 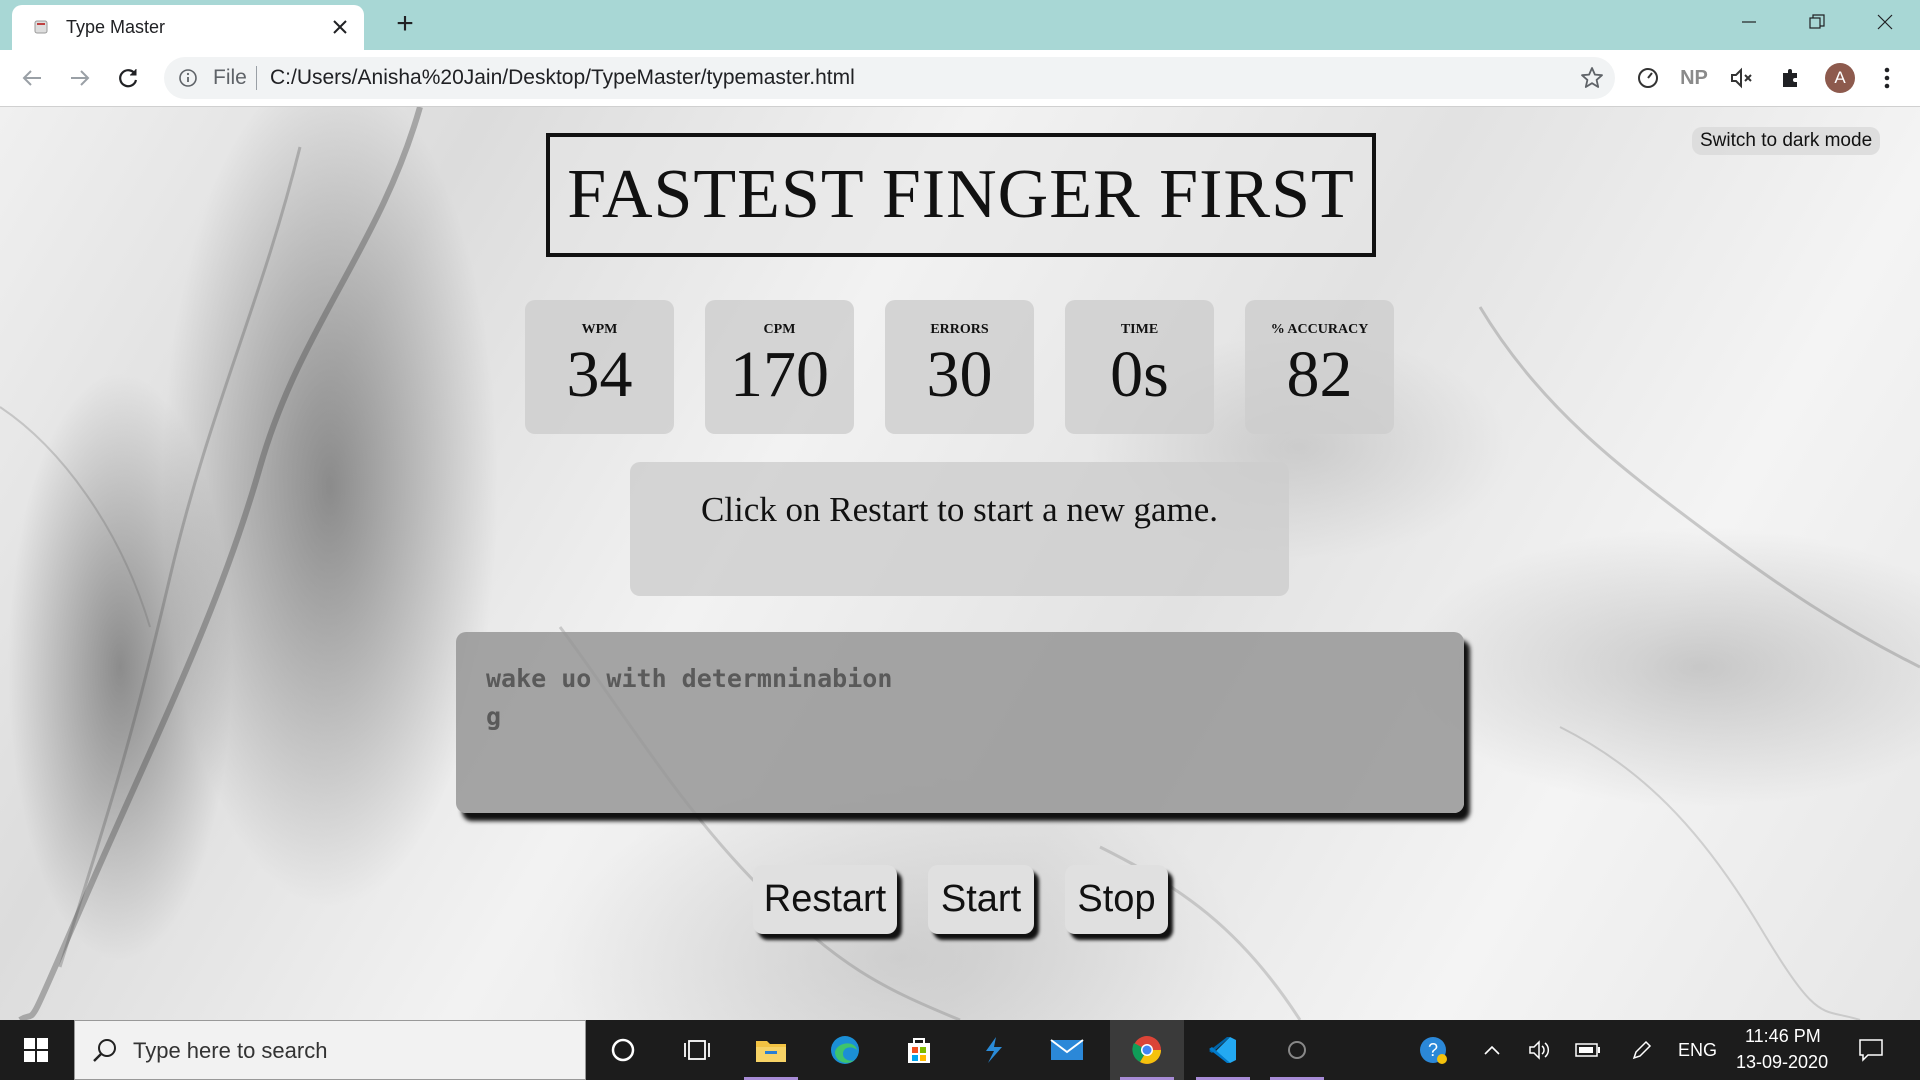 I want to click on site-info-icon, so click(x=188, y=78).